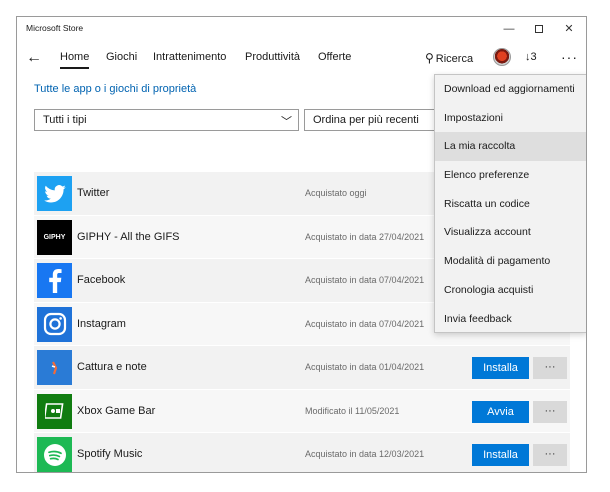 The width and height of the screenshot is (610, 492). I want to click on instagram-icon, so click(54, 324).